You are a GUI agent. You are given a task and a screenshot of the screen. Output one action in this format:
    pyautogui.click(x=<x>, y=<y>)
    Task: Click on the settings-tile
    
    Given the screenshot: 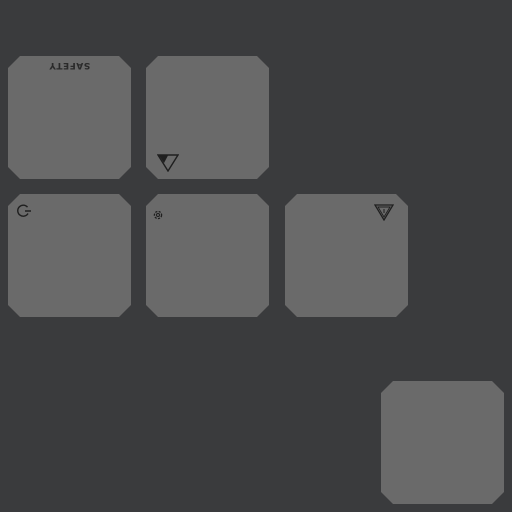 What is the action you would take?
    pyautogui.click(x=207, y=255)
    